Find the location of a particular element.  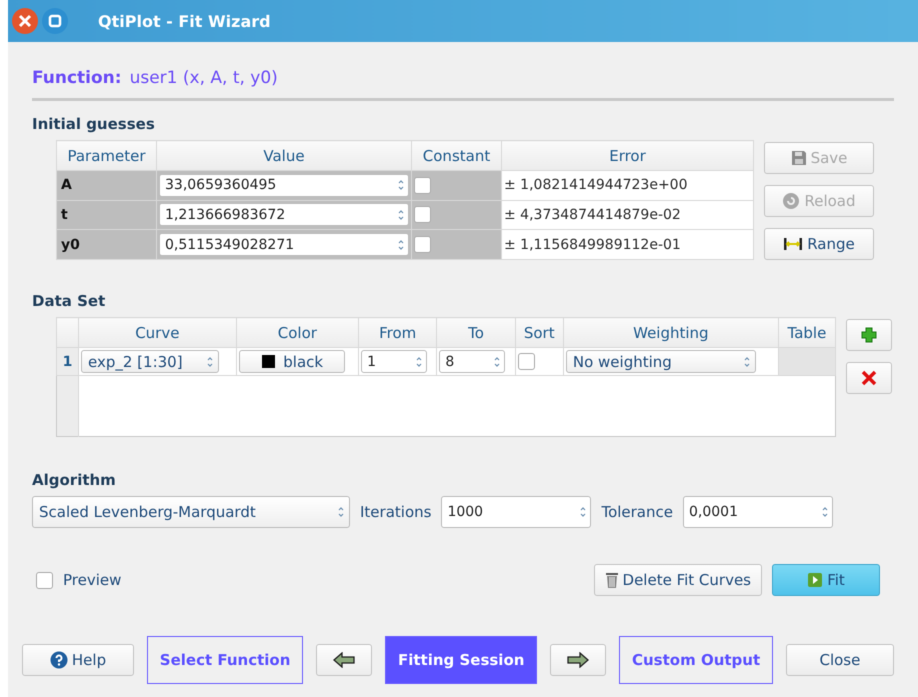

parameter-cell: A is located at coordinates (106, 185).